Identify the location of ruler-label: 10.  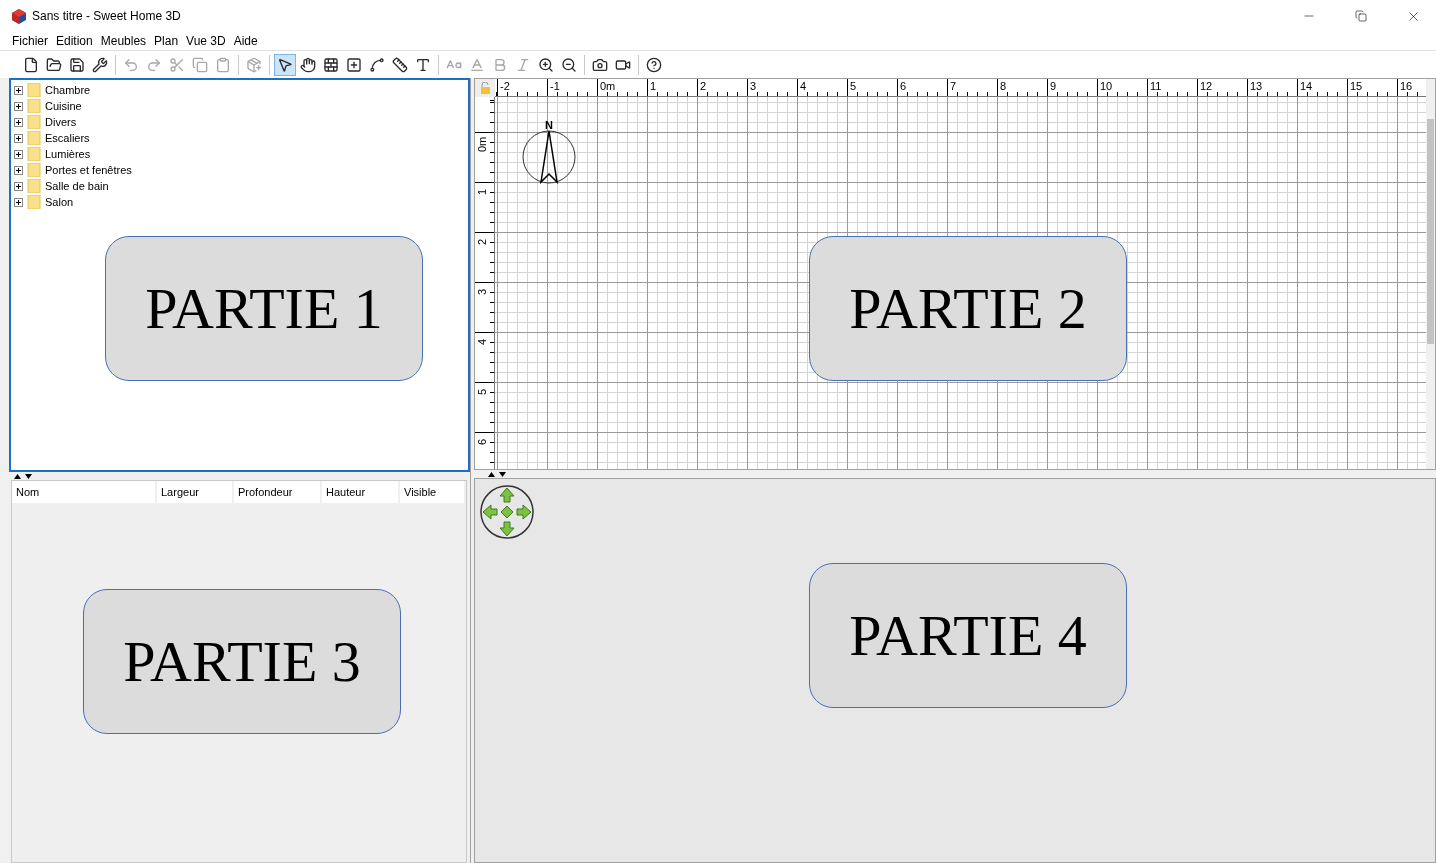
(1106, 86).